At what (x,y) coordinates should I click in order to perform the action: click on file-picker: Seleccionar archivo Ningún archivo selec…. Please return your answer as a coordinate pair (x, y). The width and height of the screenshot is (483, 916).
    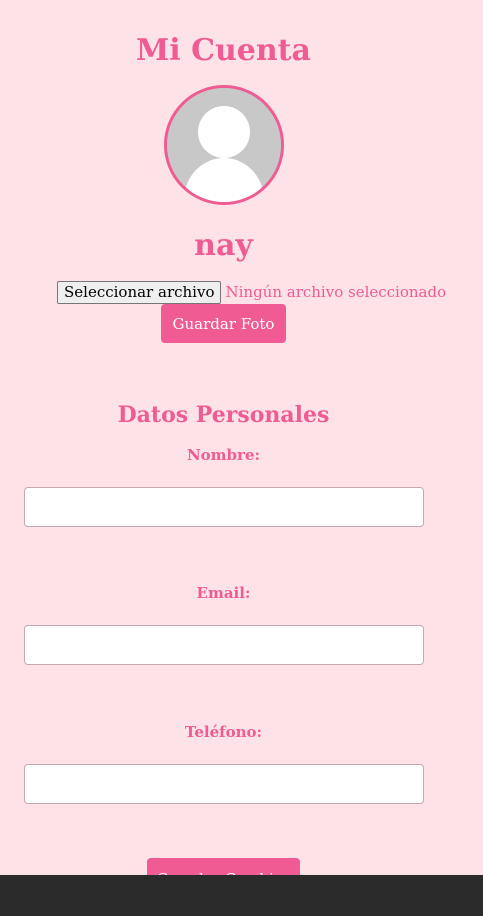
    Looking at the image, I should click on (251, 292).